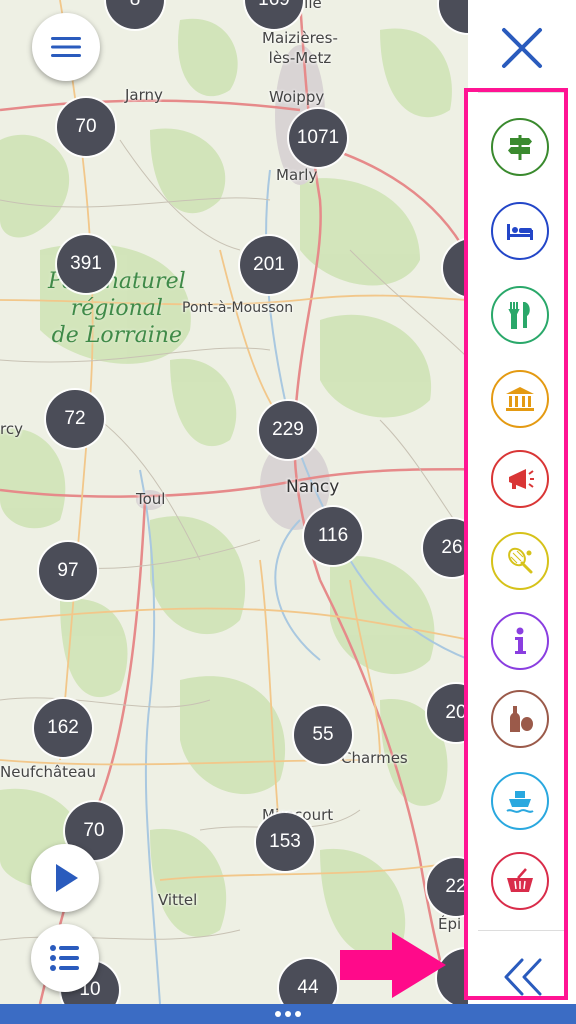  I want to click on place-label: ille, so click(311, 6).